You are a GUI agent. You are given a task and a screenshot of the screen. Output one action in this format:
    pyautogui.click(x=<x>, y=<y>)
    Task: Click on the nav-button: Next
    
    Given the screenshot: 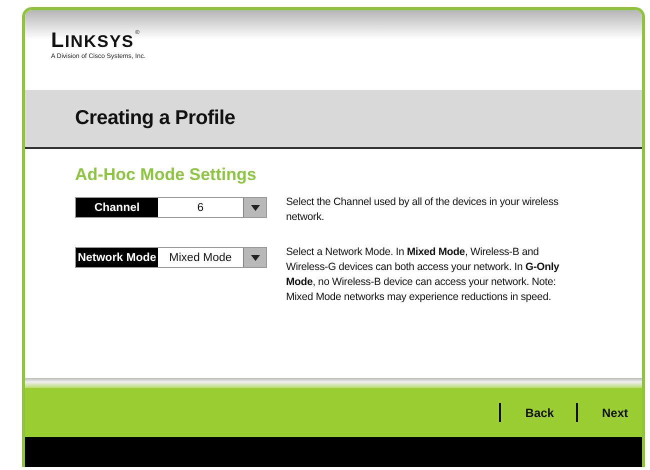 What is the action you would take?
    pyautogui.click(x=615, y=413)
    